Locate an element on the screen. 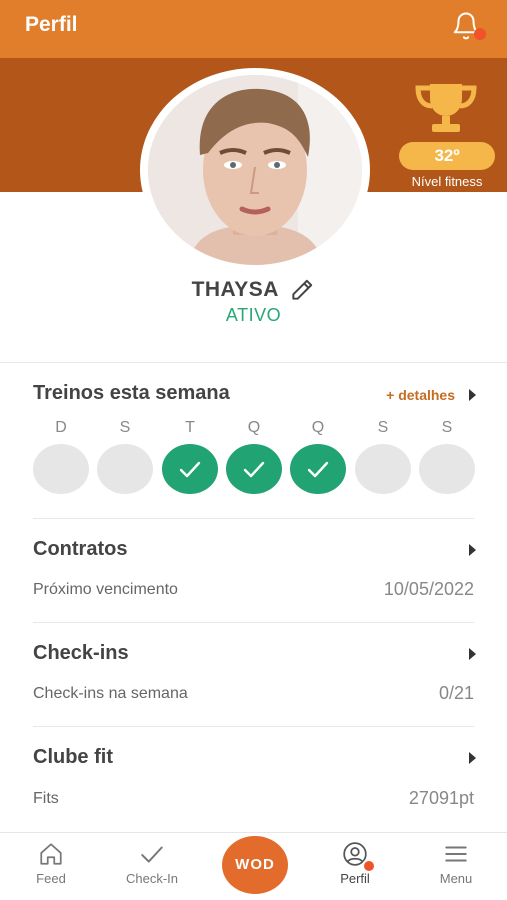  fits-value: 27091pt is located at coordinates (441, 798).